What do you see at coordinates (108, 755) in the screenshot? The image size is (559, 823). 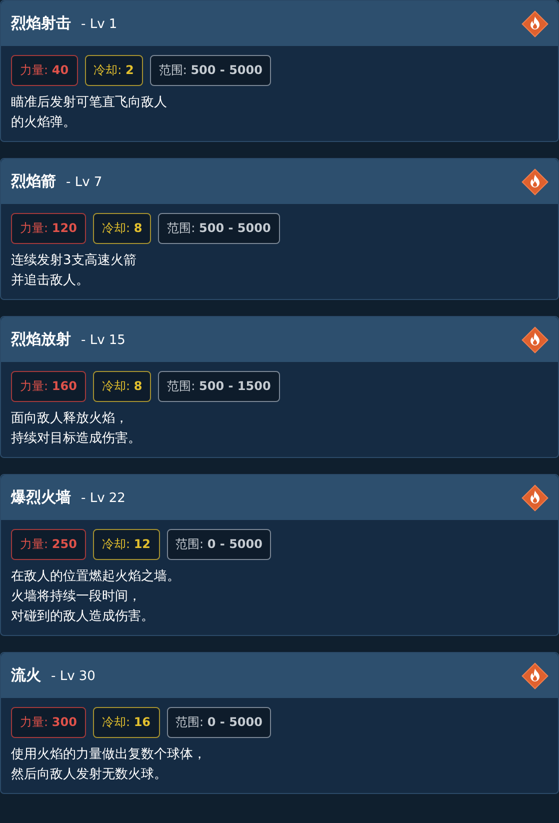 I see `description-line: 使用火焰的力量做出复数个球体，` at bounding box center [108, 755].